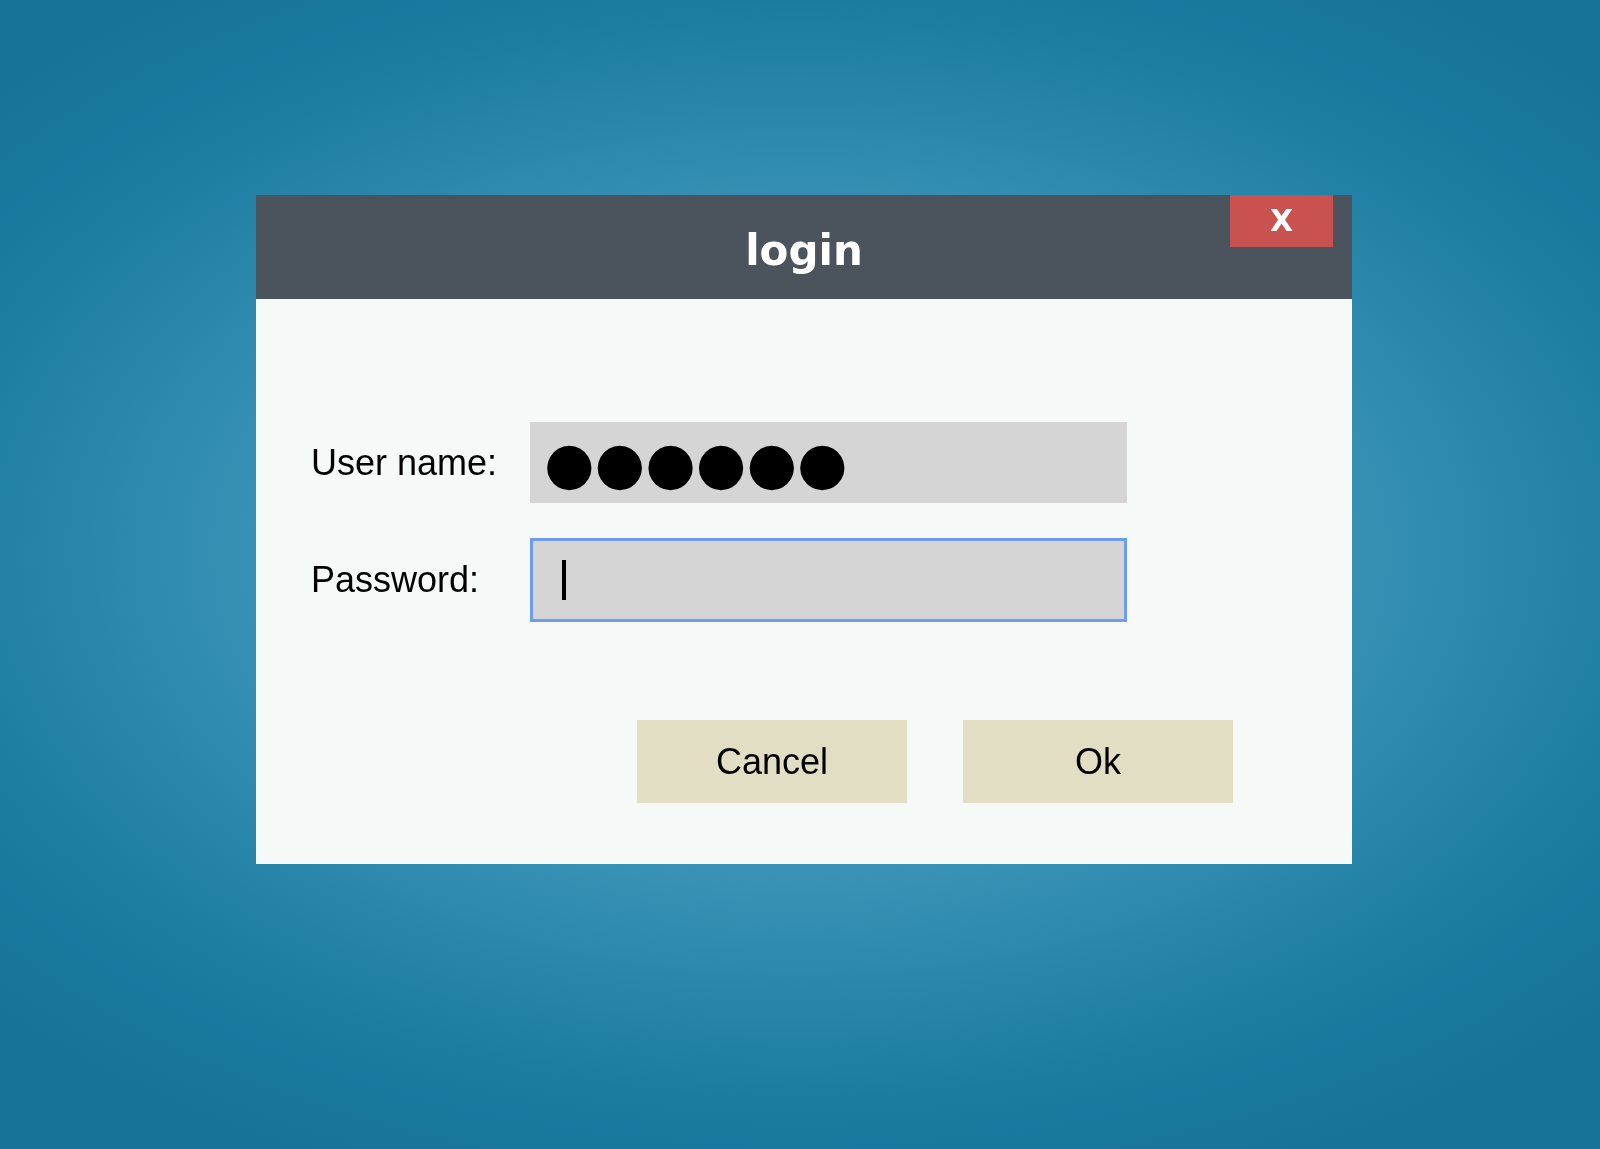  Describe the element at coordinates (405, 462) in the screenshot. I see `field-label: User name:` at that location.